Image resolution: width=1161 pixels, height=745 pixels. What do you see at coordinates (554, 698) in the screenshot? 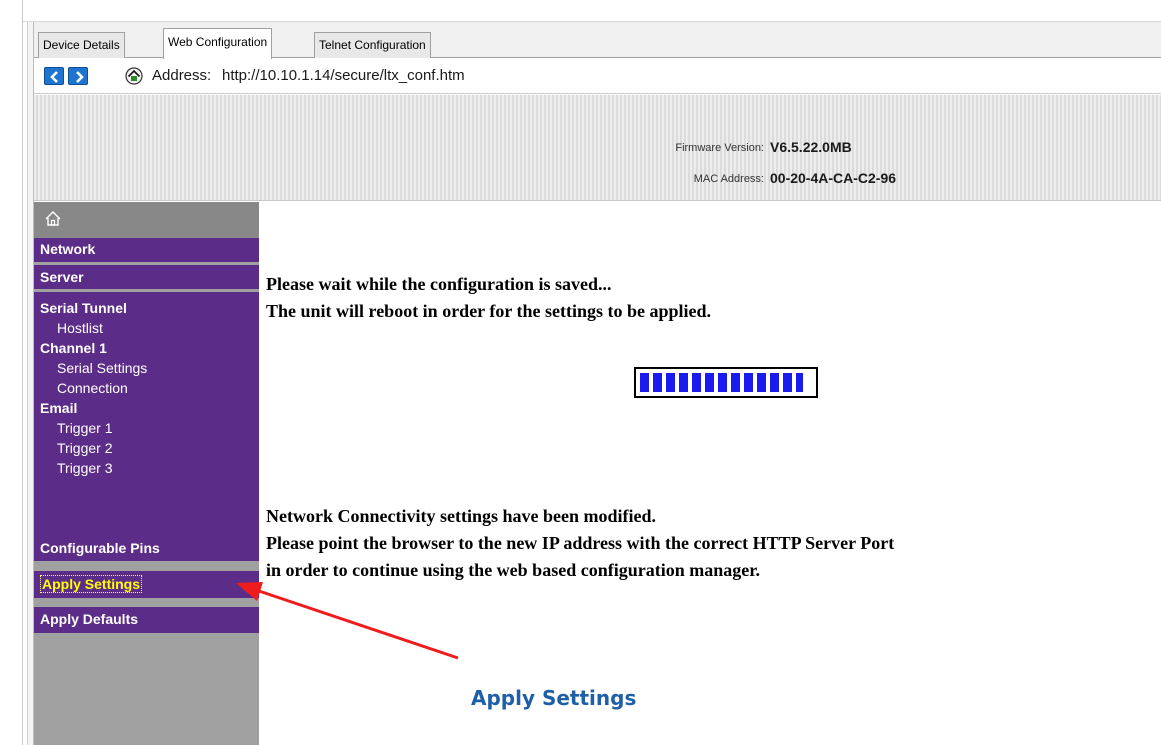
I see `annotation-label: Apply Settings` at bounding box center [554, 698].